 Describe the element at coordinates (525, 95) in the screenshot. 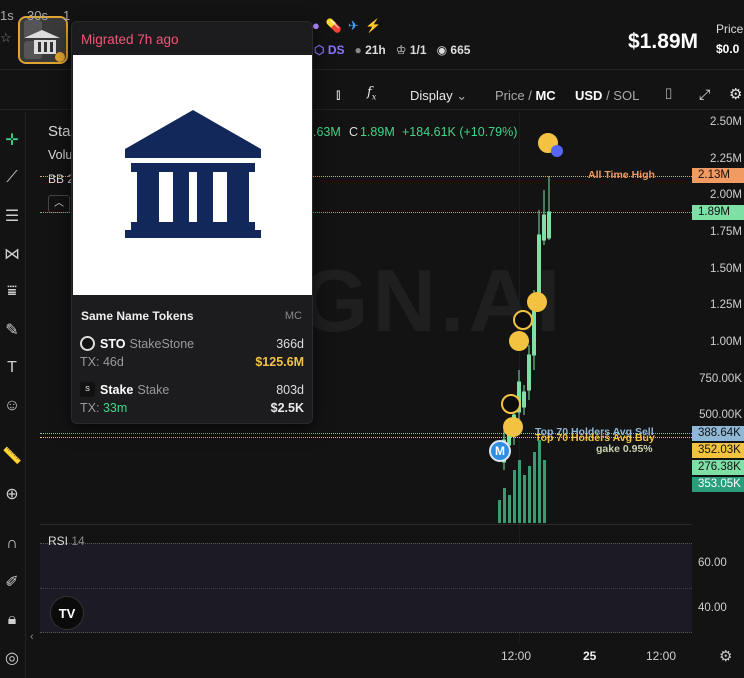

I see `price-mc-toggle: Price / MC` at that location.